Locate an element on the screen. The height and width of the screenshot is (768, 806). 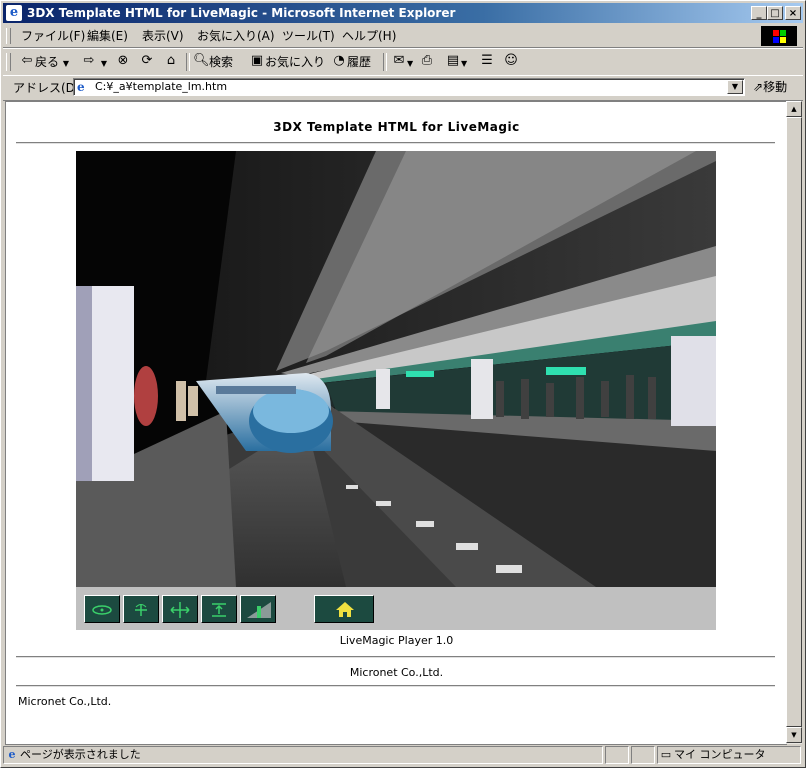
forward-button: ⇨ ▼ is located at coordinates (94, 62).